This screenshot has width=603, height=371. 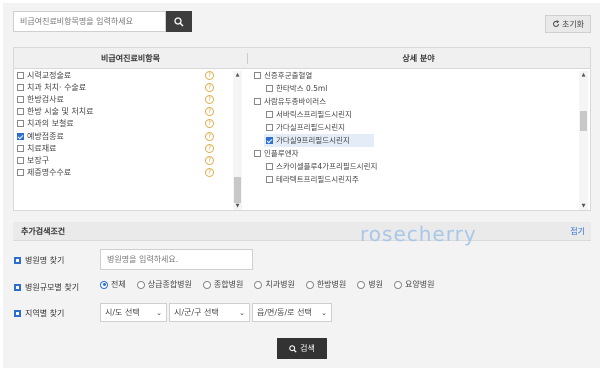 What do you see at coordinates (310, 127) in the screenshot?
I see `detail-item-label: 가다실프리필드시린지` at bounding box center [310, 127].